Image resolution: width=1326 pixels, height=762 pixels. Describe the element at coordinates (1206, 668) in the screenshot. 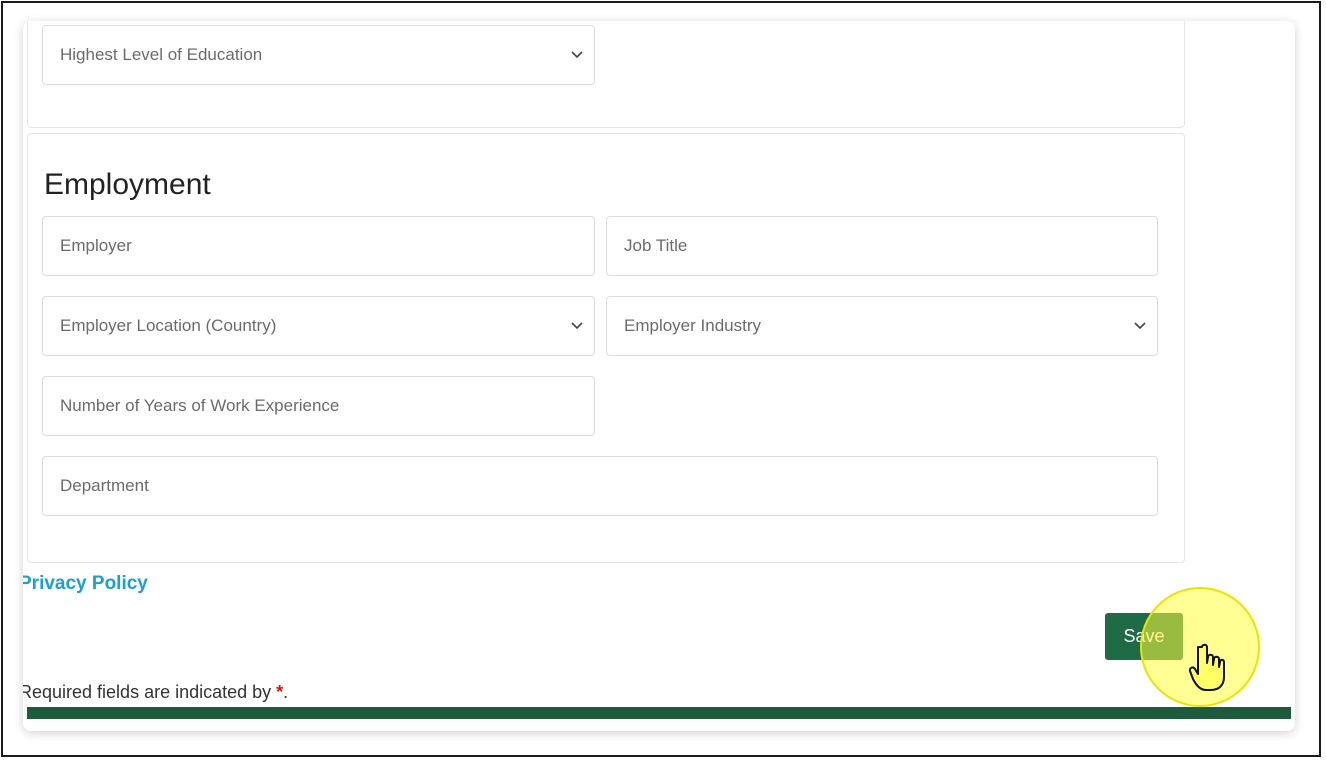

I see `hand-pointer-icon` at that location.